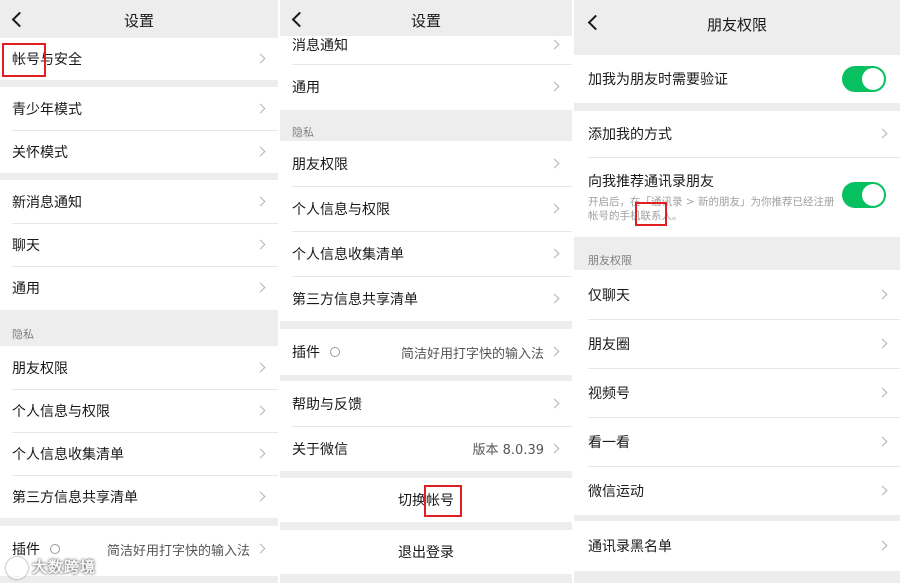  What do you see at coordinates (139, 108) in the screenshot?
I see `teen-mode-item: 青少年模式` at bounding box center [139, 108].